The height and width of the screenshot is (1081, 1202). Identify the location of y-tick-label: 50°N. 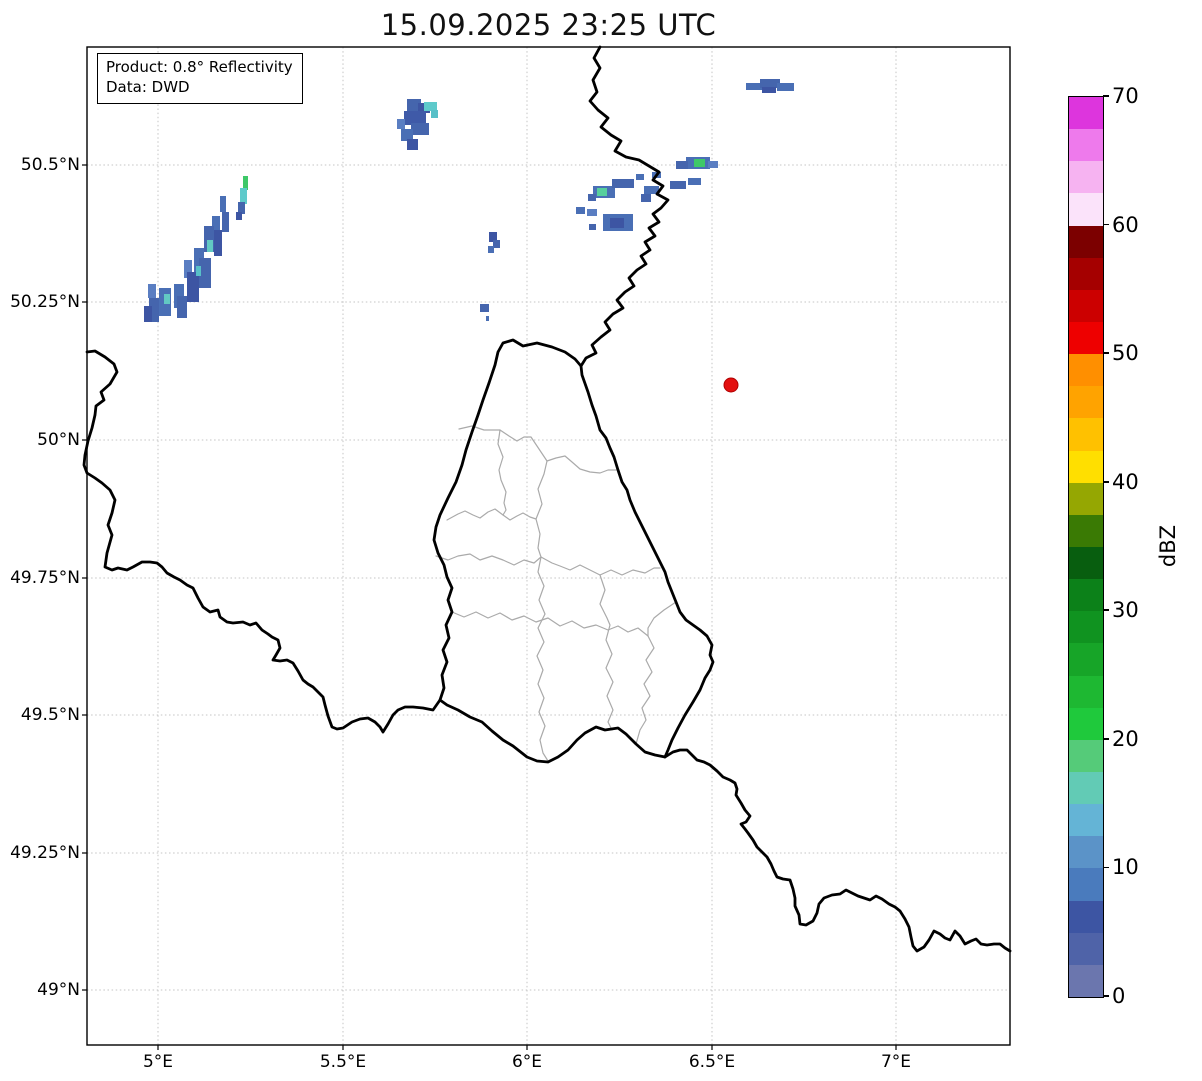
(58, 440).